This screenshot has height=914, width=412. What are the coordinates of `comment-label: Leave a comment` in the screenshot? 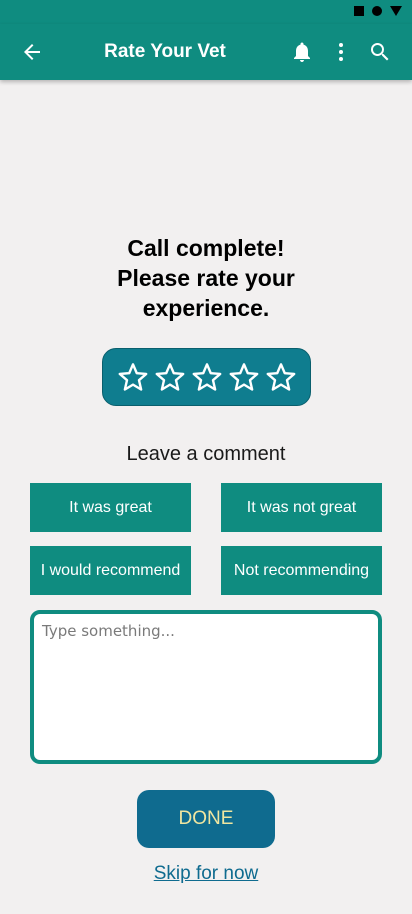 It's located at (206, 454).